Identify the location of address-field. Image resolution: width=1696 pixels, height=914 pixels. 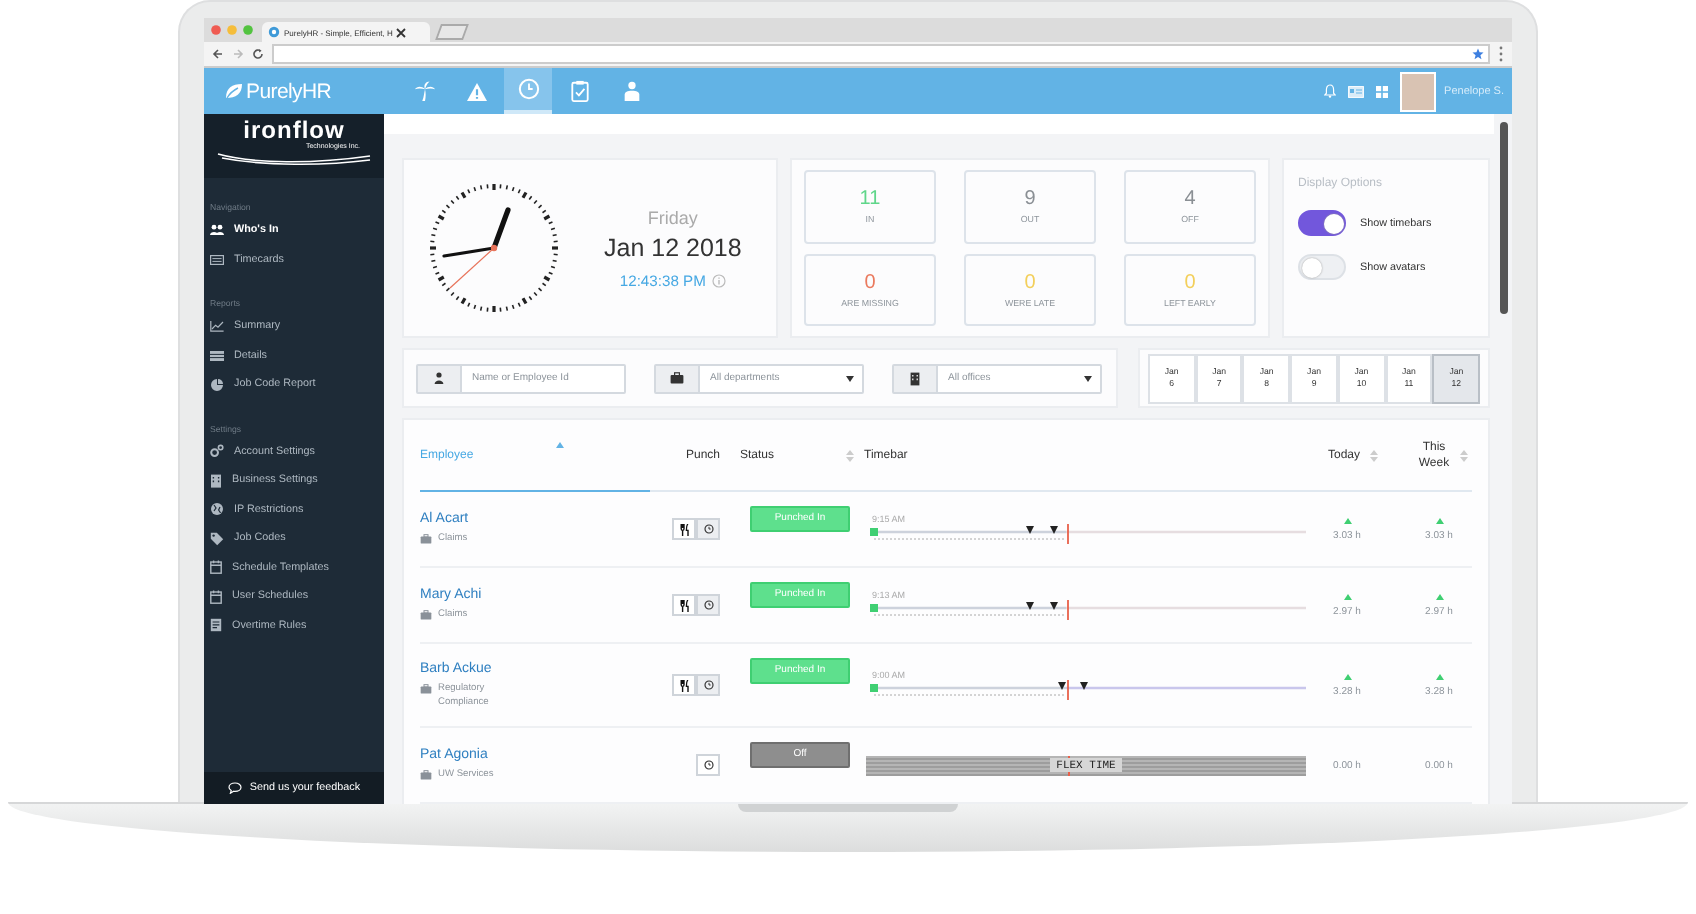
(881, 54).